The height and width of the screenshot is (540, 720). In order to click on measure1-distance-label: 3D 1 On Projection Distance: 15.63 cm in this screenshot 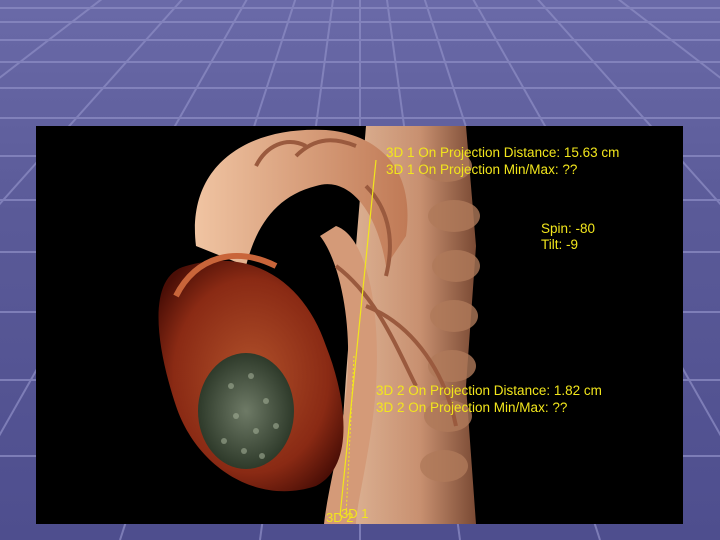, I will do `click(503, 152)`.